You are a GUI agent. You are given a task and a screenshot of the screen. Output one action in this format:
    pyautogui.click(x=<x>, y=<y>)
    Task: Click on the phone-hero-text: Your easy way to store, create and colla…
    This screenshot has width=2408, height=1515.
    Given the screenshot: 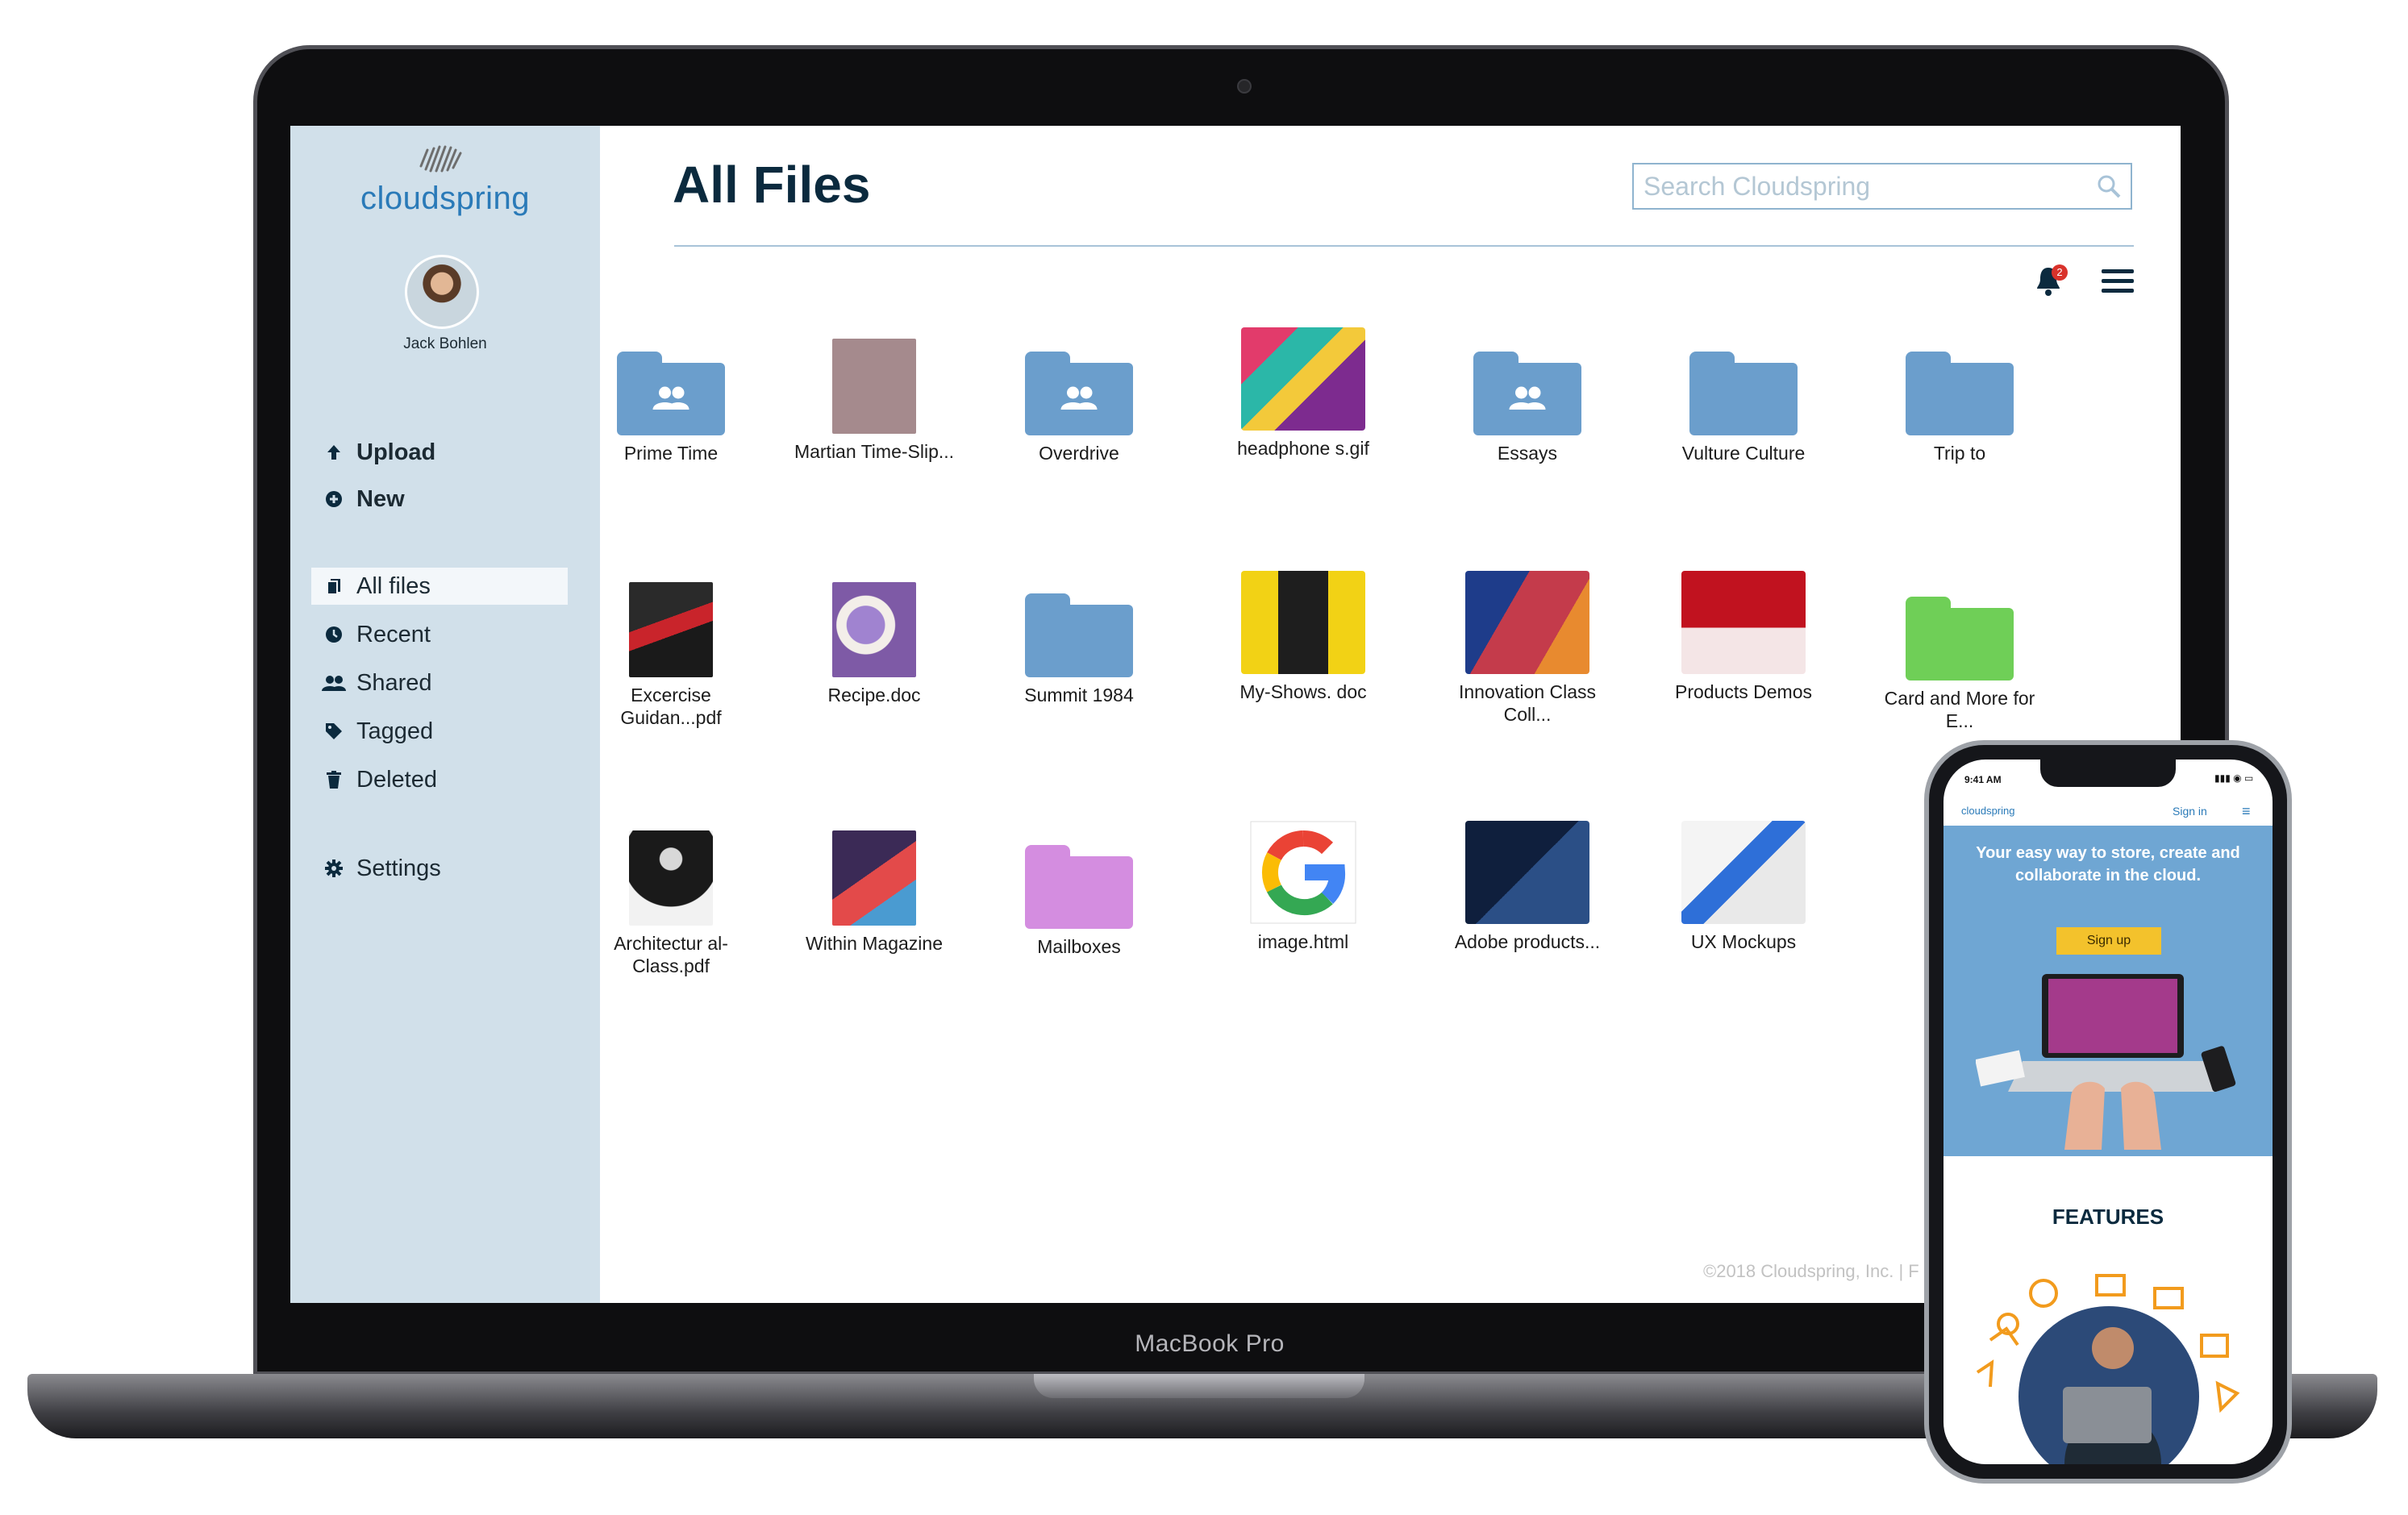 What is the action you would take?
    pyautogui.click(x=2108, y=864)
    